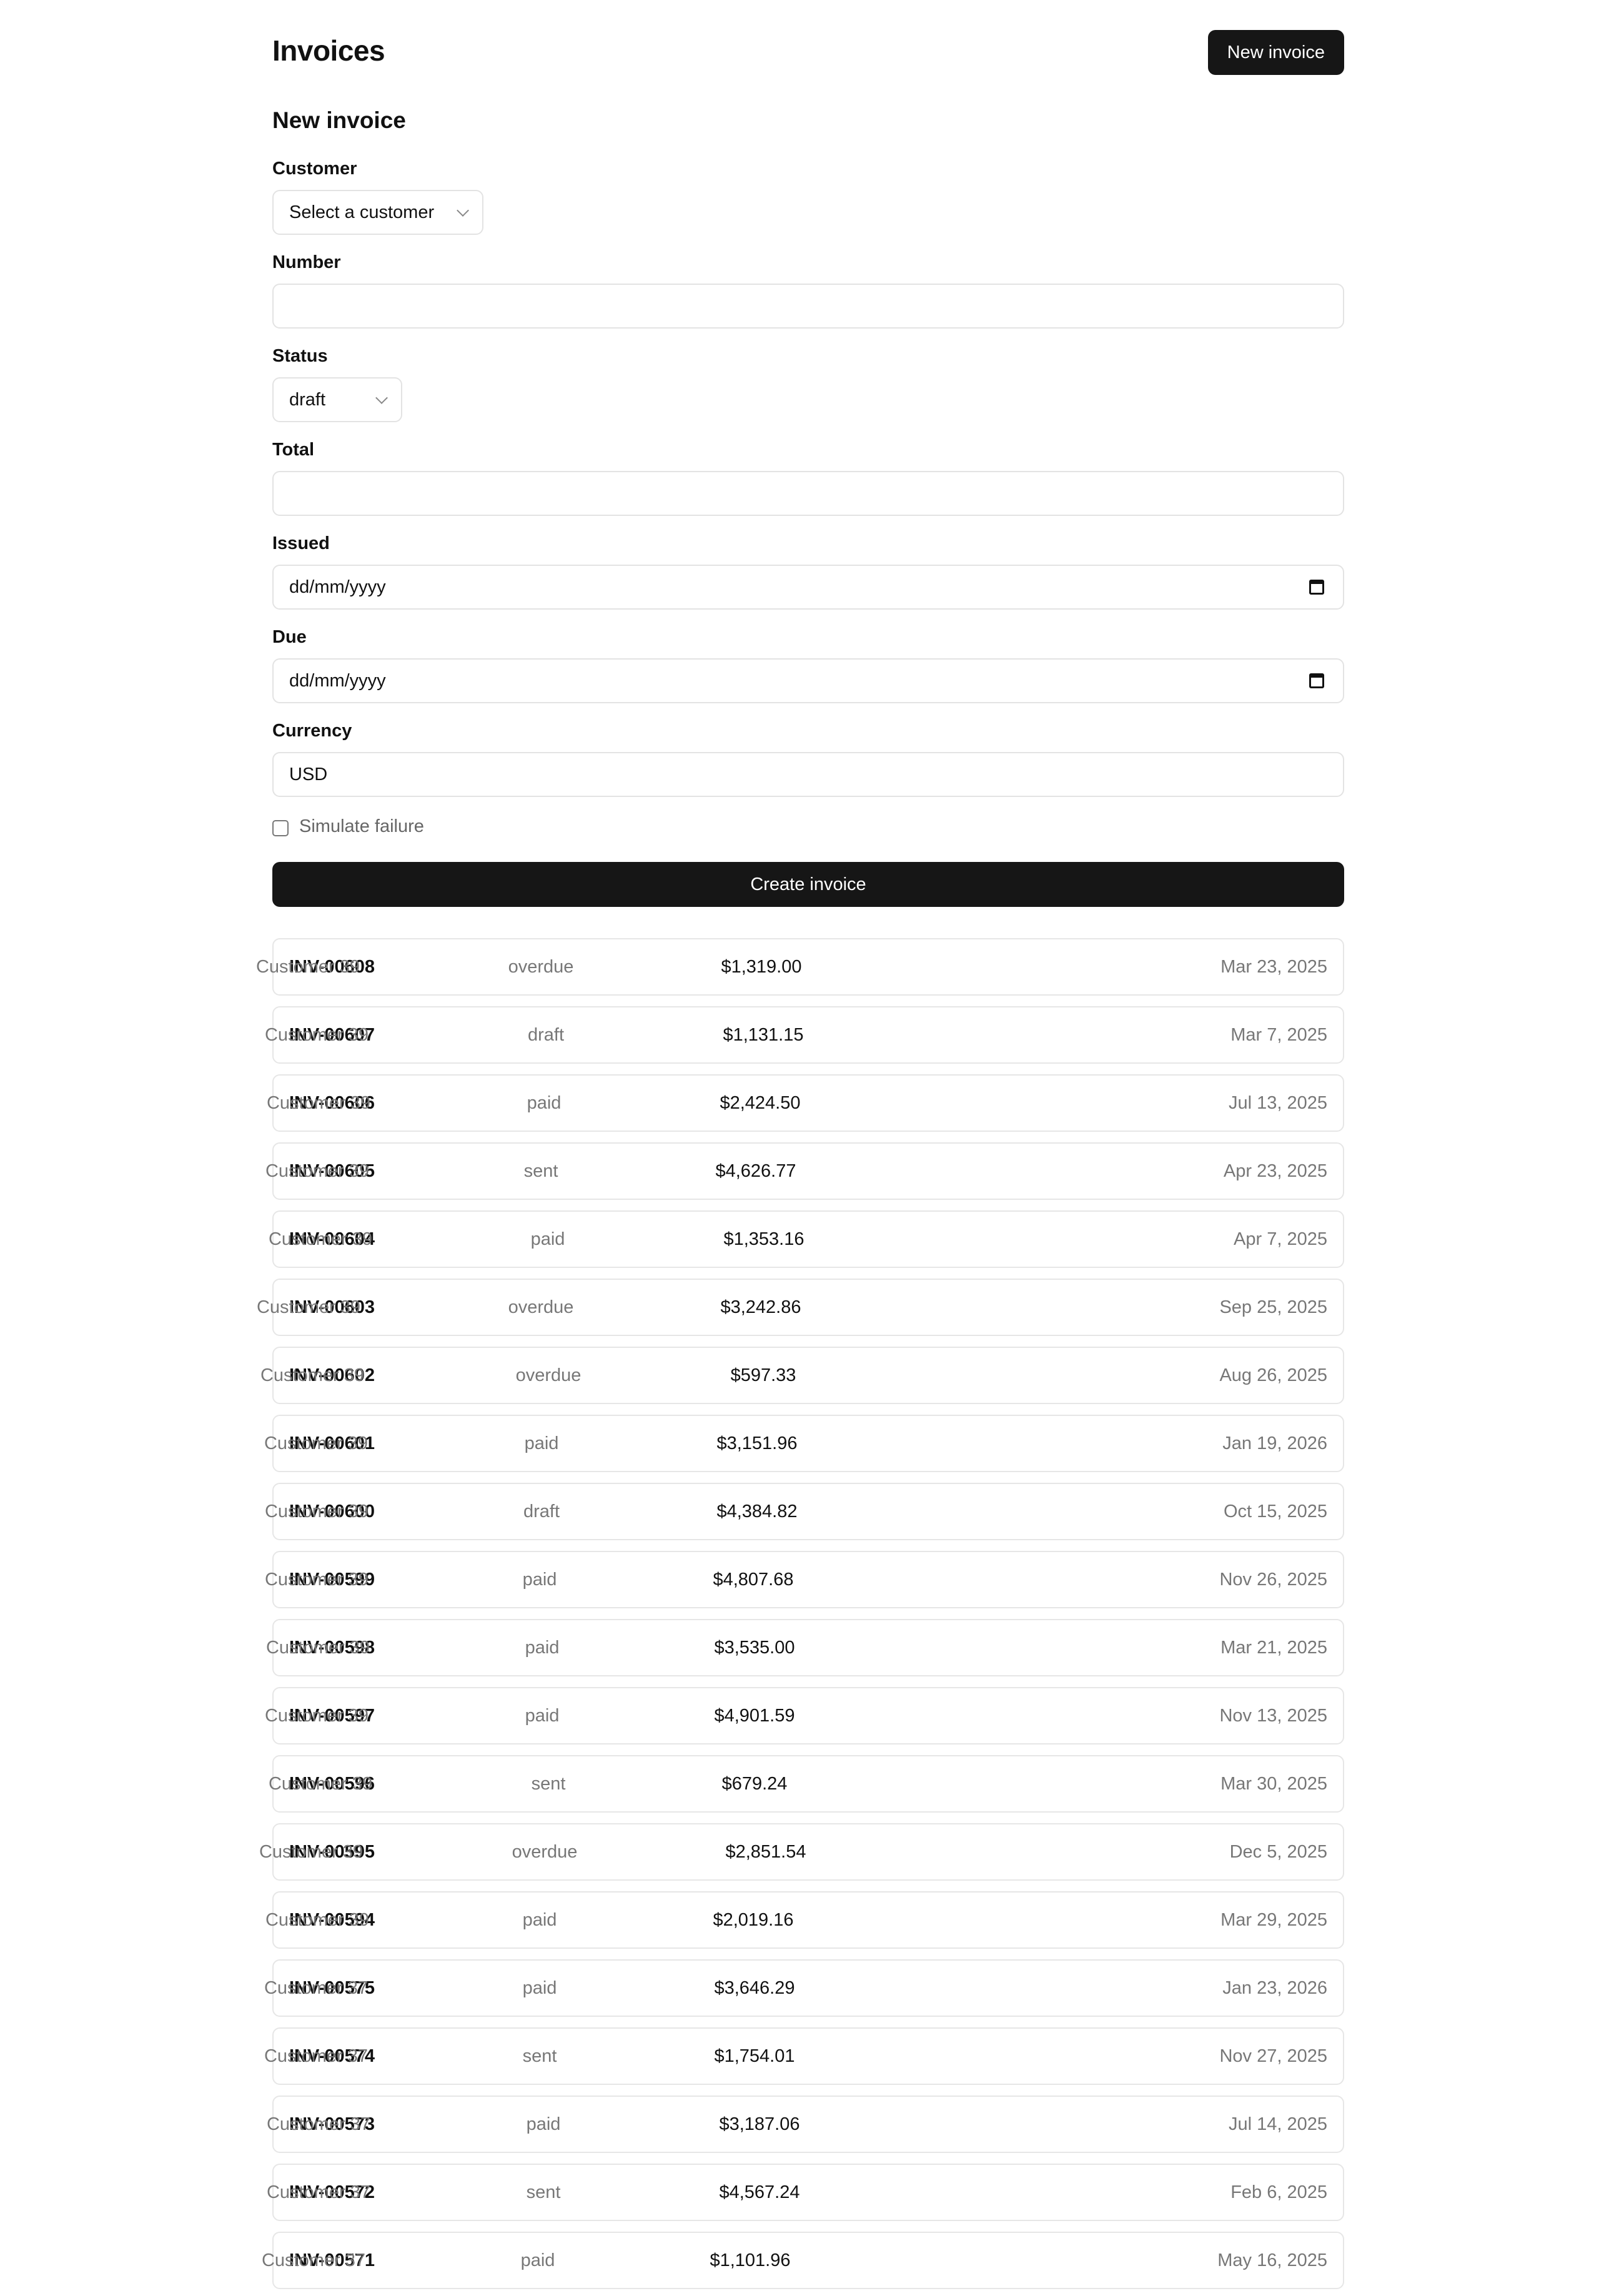  What do you see at coordinates (463, 210) in the screenshot?
I see `chevron-down-icon` at bounding box center [463, 210].